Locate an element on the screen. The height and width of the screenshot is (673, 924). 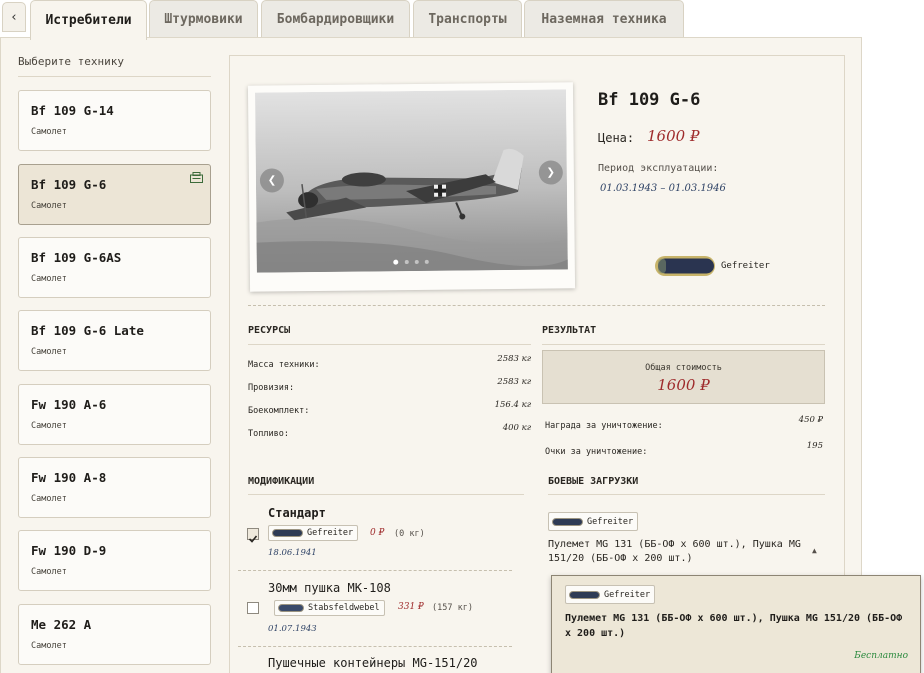
resource-label: Топливо: is located at coordinates (268, 434).